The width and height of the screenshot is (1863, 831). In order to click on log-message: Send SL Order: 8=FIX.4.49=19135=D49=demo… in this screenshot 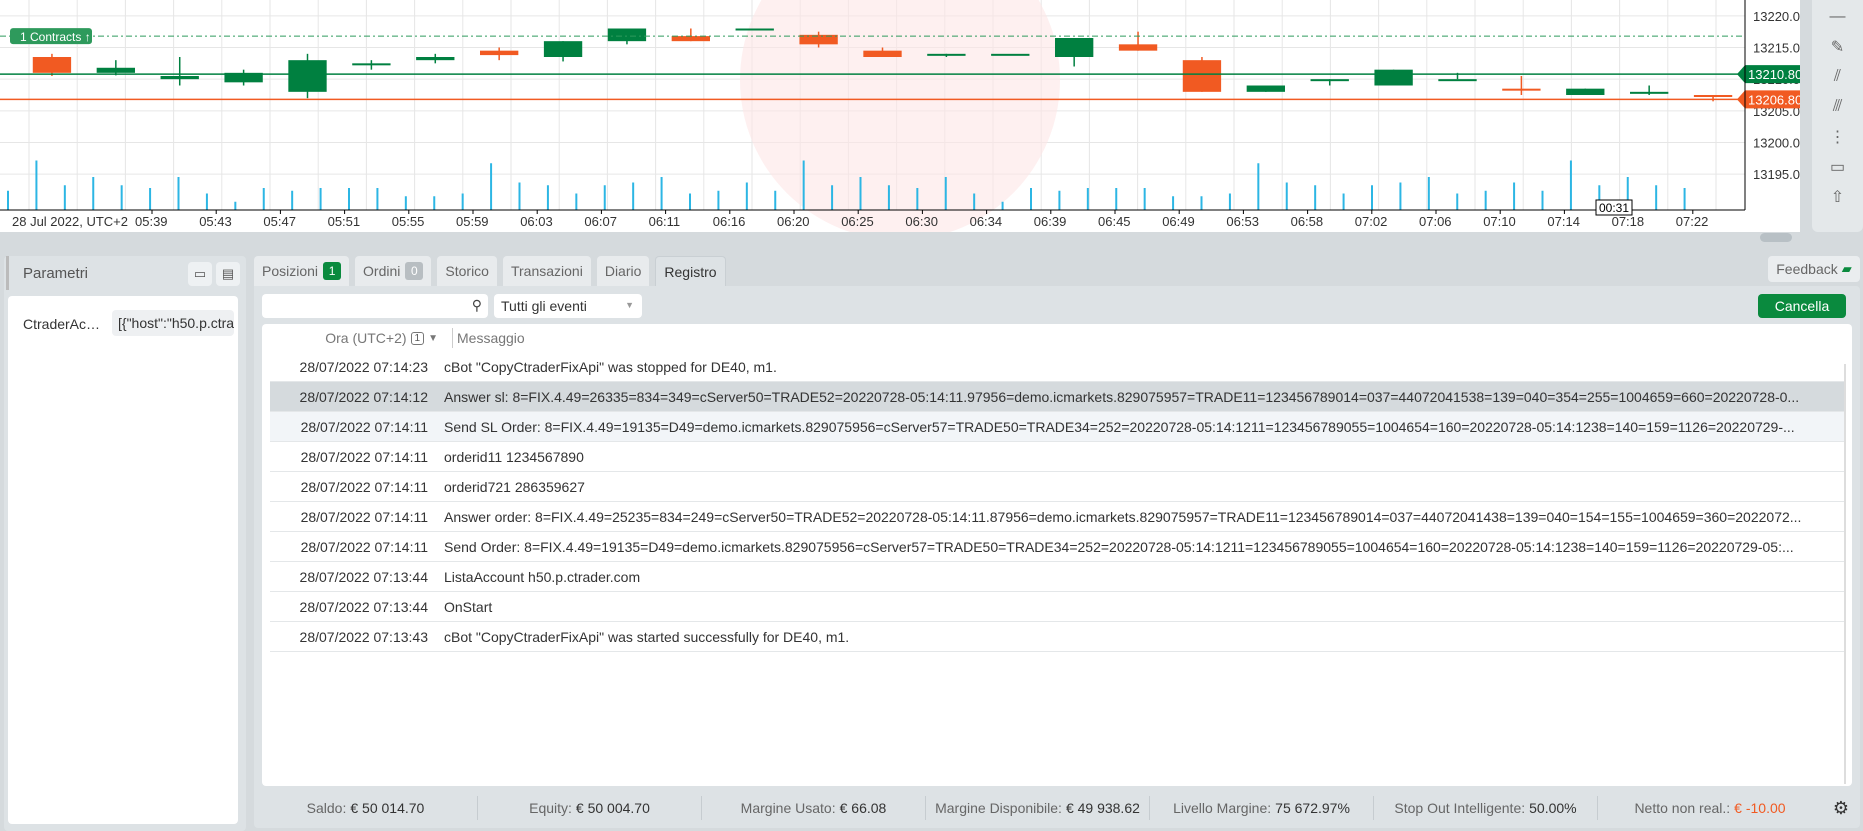, I will do `click(1119, 426)`.